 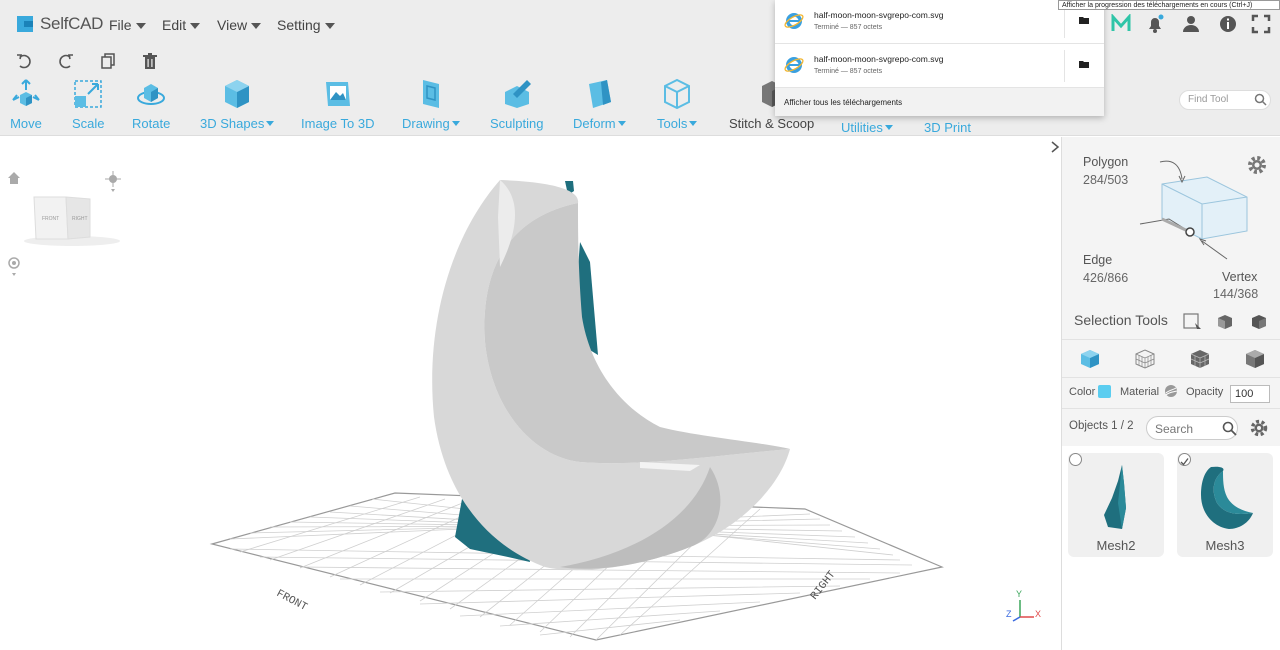 I want to click on check-icon, so click(x=1184, y=462).